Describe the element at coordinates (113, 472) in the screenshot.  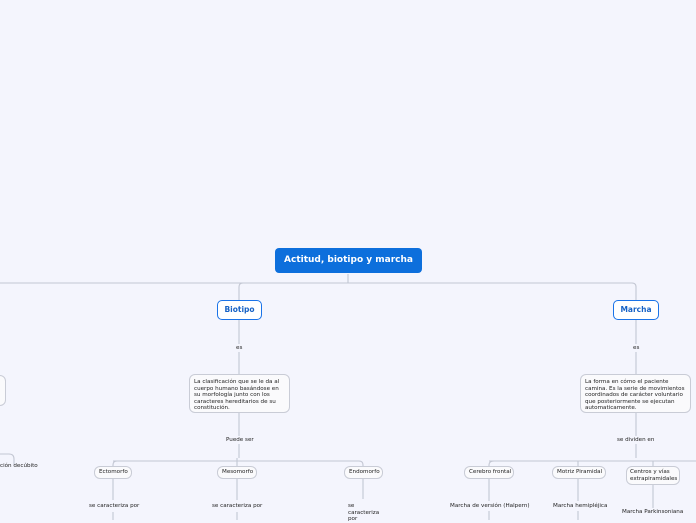
I see `ectomorfo-node: Ectomorfo` at that location.